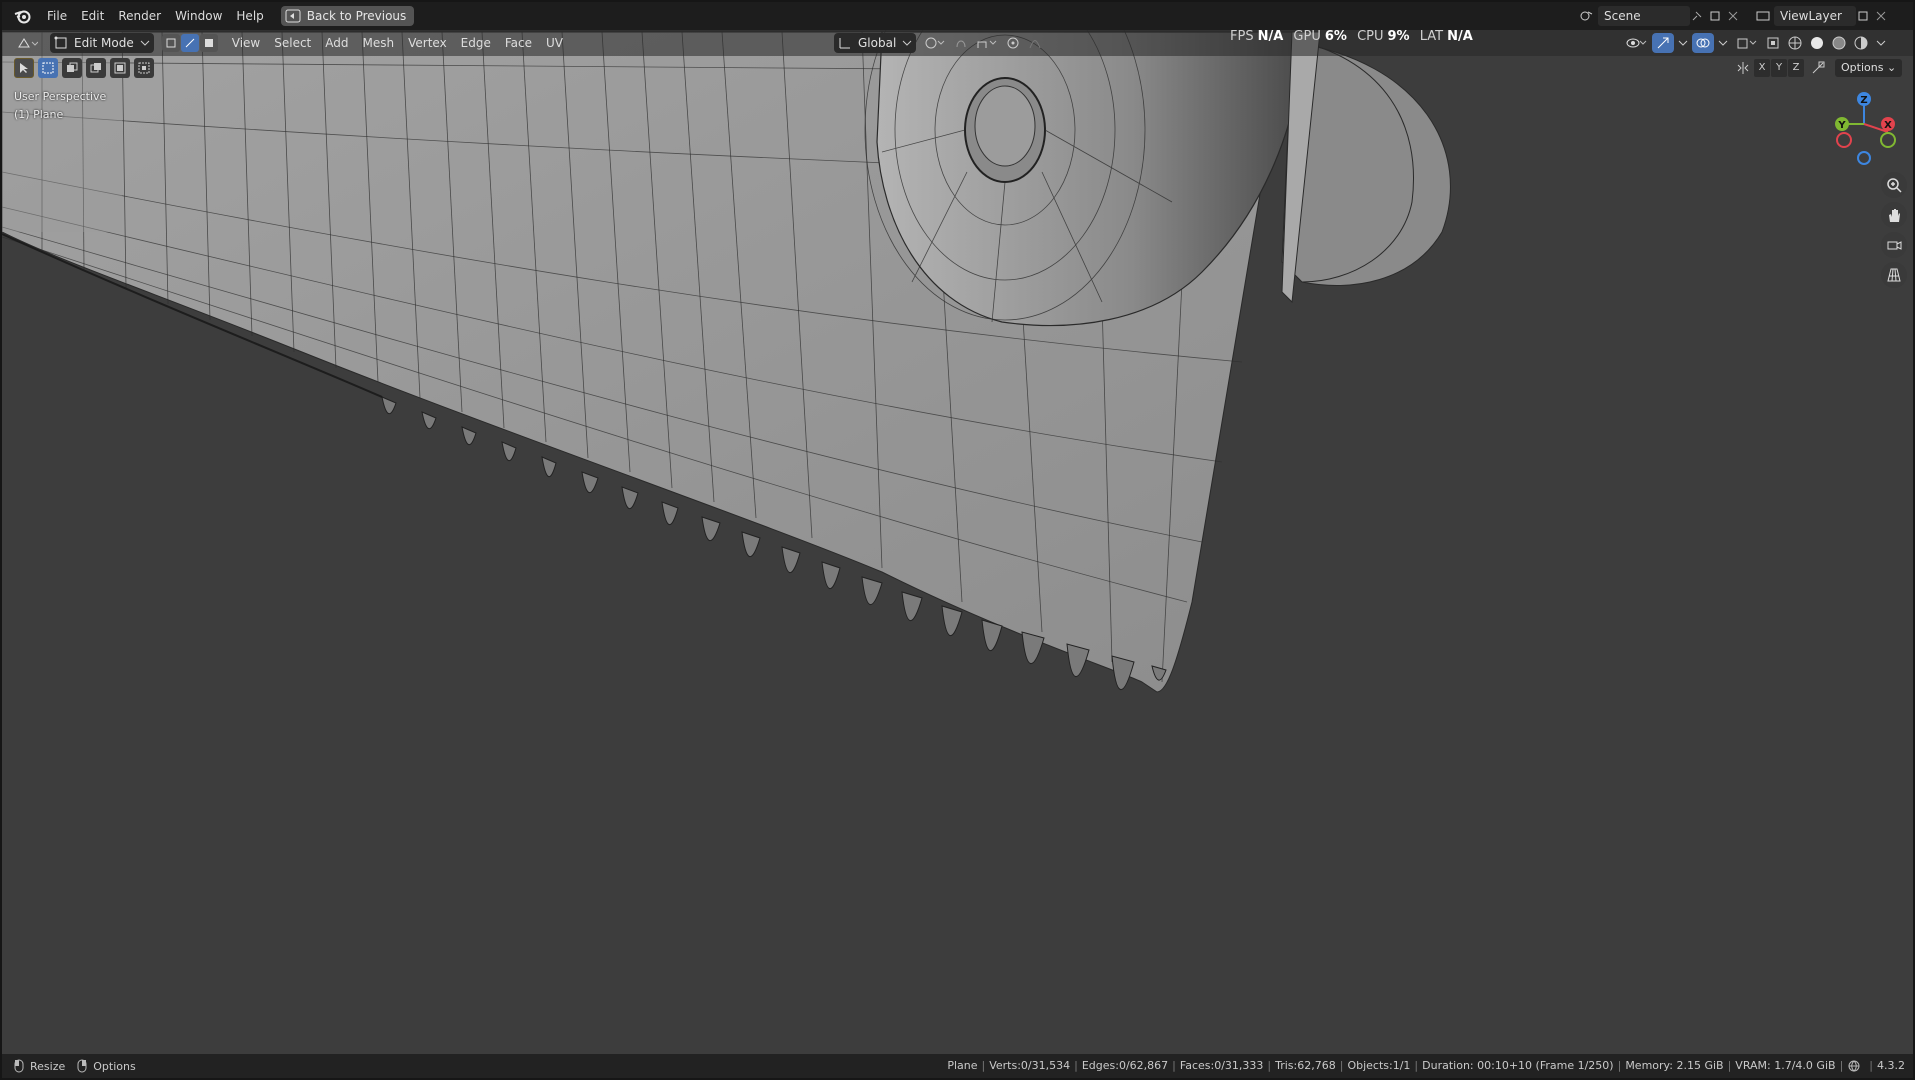  What do you see at coordinates (1785, 1065) in the screenshot?
I see `stat-vram: VRAM: 1.7/4.0 GiB` at bounding box center [1785, 1065].